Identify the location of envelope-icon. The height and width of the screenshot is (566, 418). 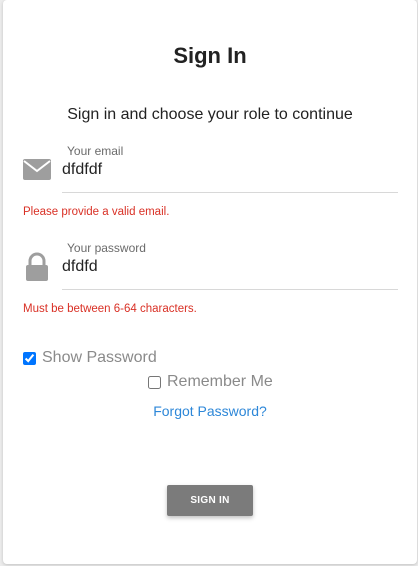
(37, 169).